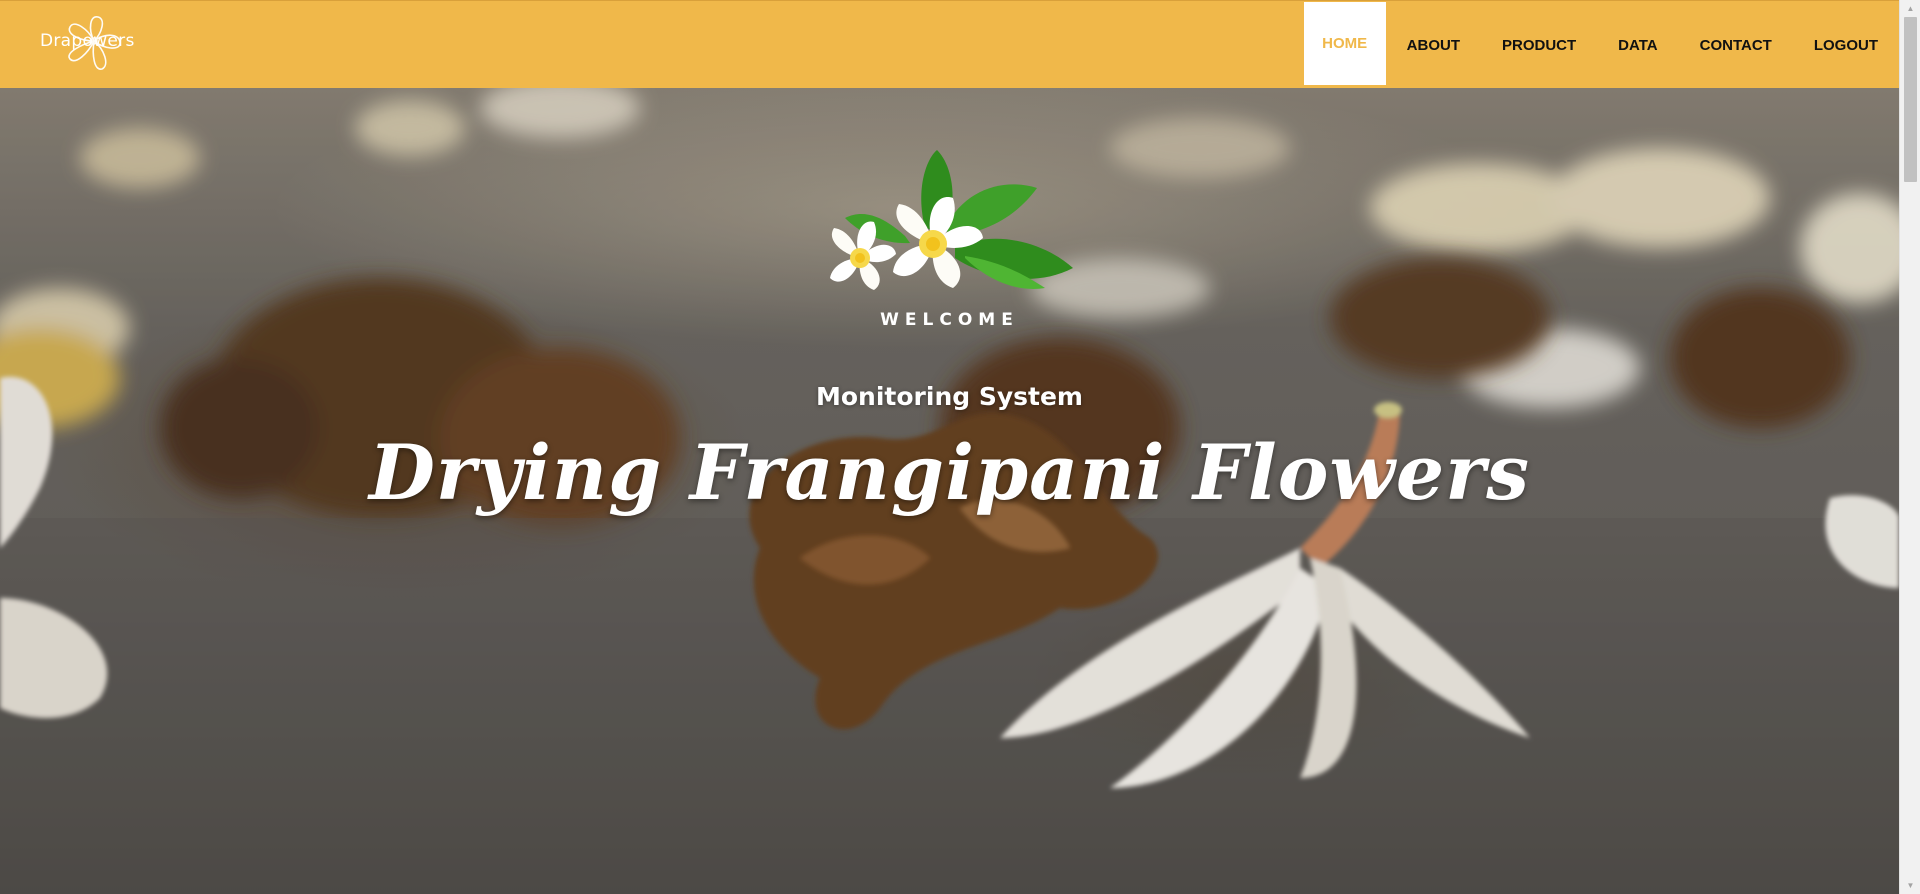  I want to click on brand-name: Drapowers, so click(87, 41).